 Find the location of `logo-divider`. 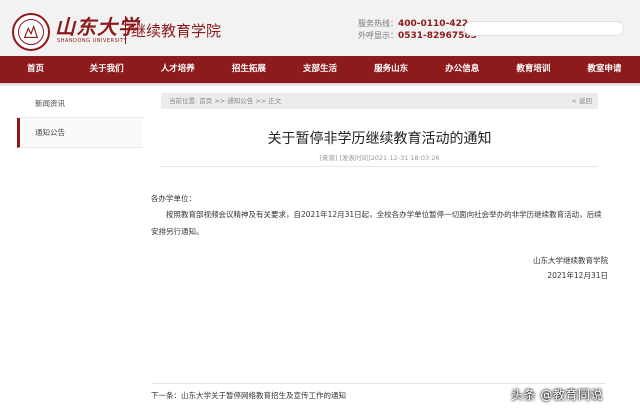

logo-divider is located at coordinates (125, 30).